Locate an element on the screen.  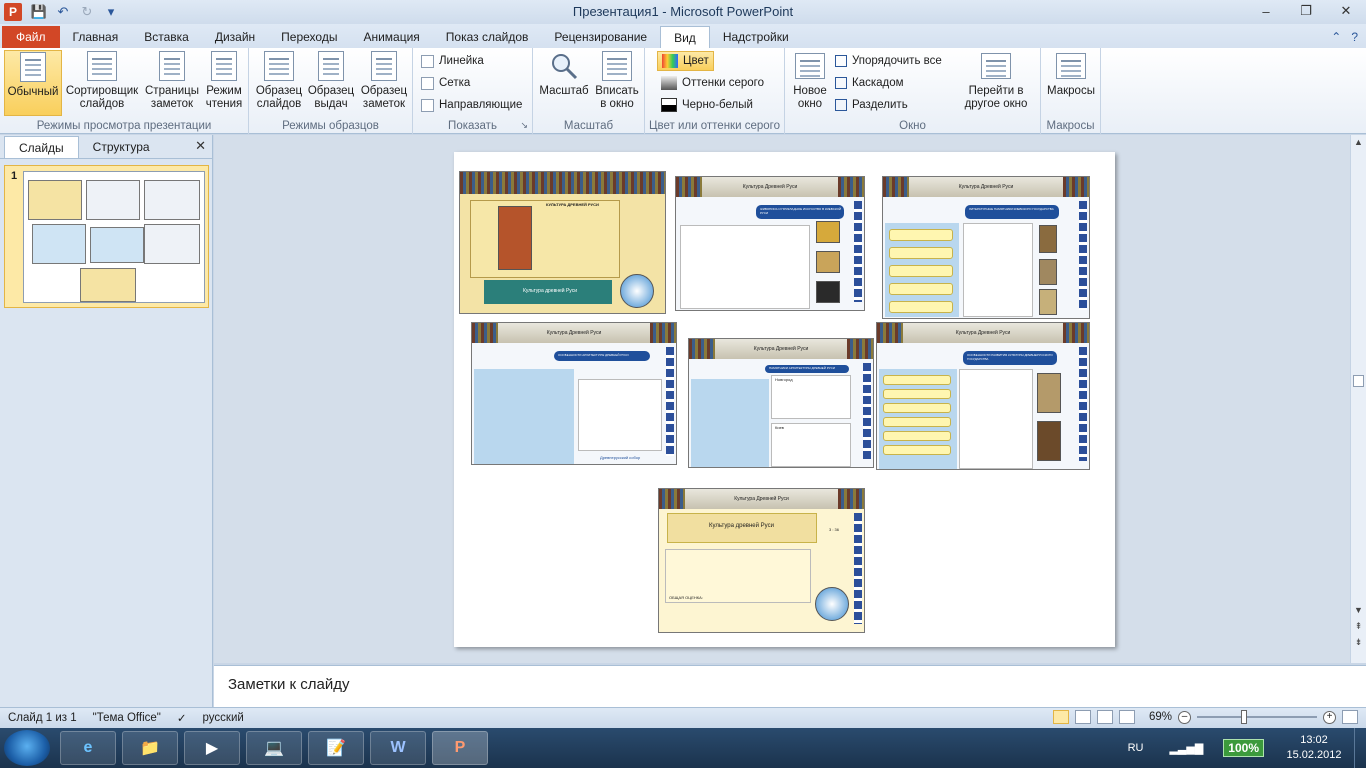
customize-quick-access-icon: ▾ is located at coordinates (111, 12).